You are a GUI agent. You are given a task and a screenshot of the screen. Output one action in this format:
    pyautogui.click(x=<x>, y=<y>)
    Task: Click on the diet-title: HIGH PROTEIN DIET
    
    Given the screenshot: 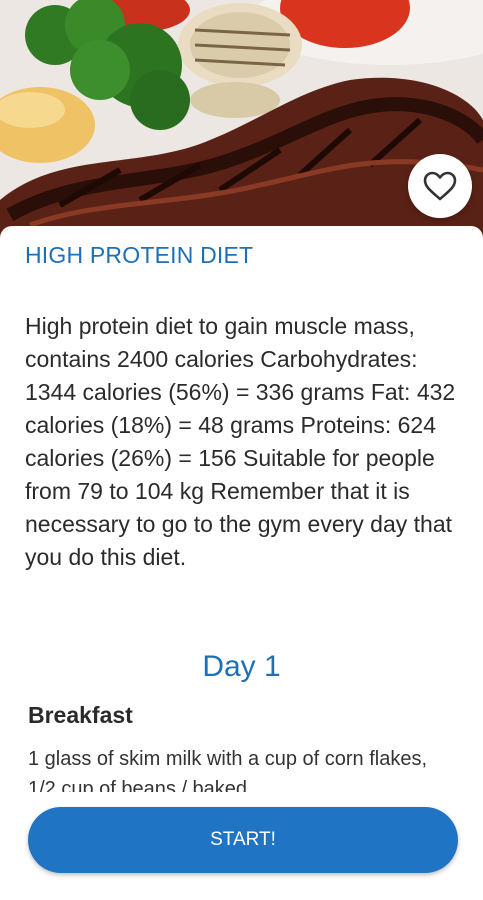 What is the action you would take?
    pyautogui.click(x=139, y=255)
    